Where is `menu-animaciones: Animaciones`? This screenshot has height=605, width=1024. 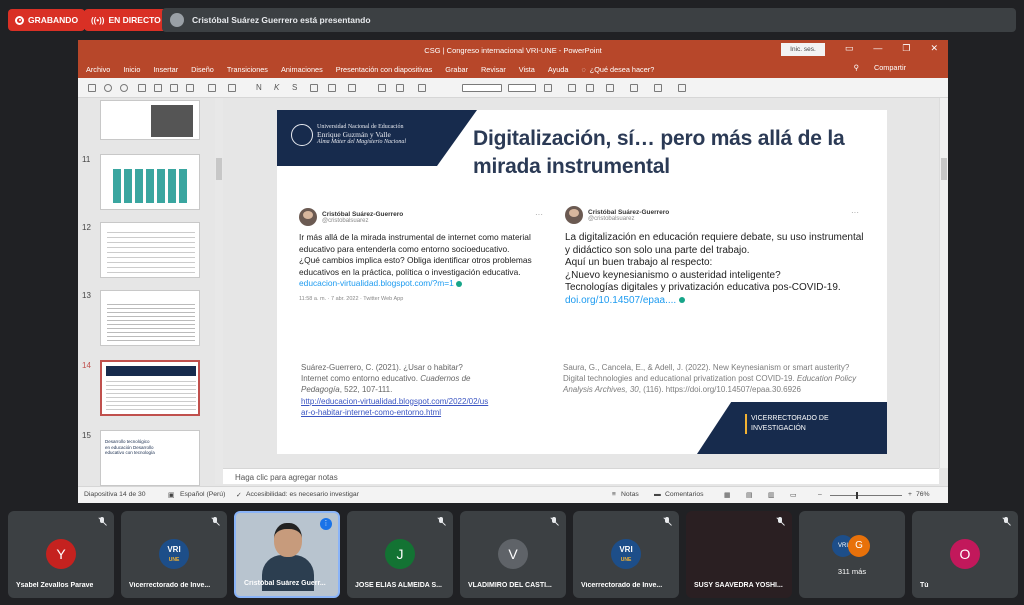 menu-animaciones: Animaciones is located at coordinates (302, 69).